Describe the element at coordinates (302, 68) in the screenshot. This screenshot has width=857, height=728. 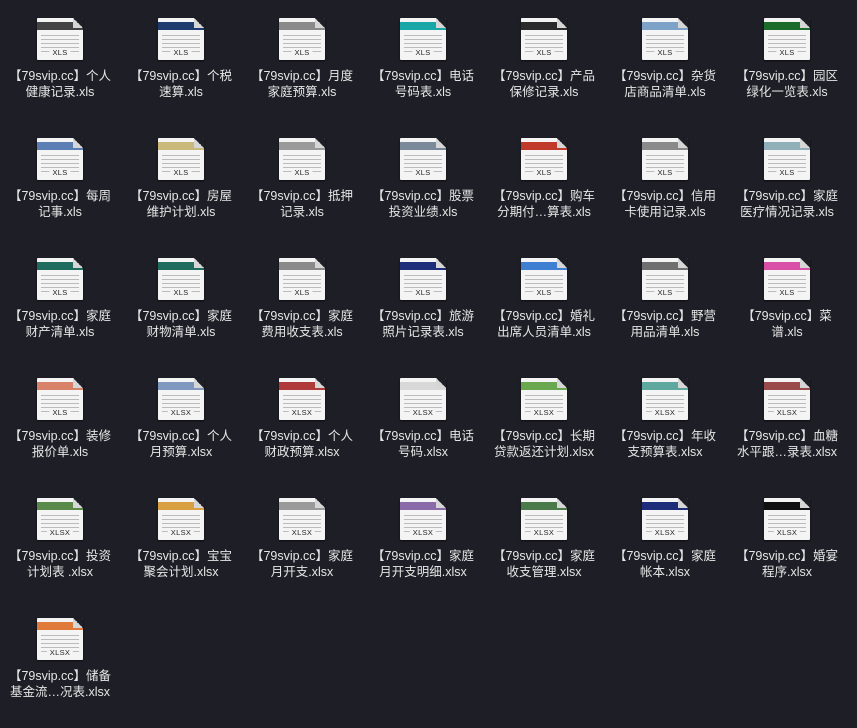
I see `file-item: XLS 【79svip.cc】月度 家庭预算.xls` at that location.